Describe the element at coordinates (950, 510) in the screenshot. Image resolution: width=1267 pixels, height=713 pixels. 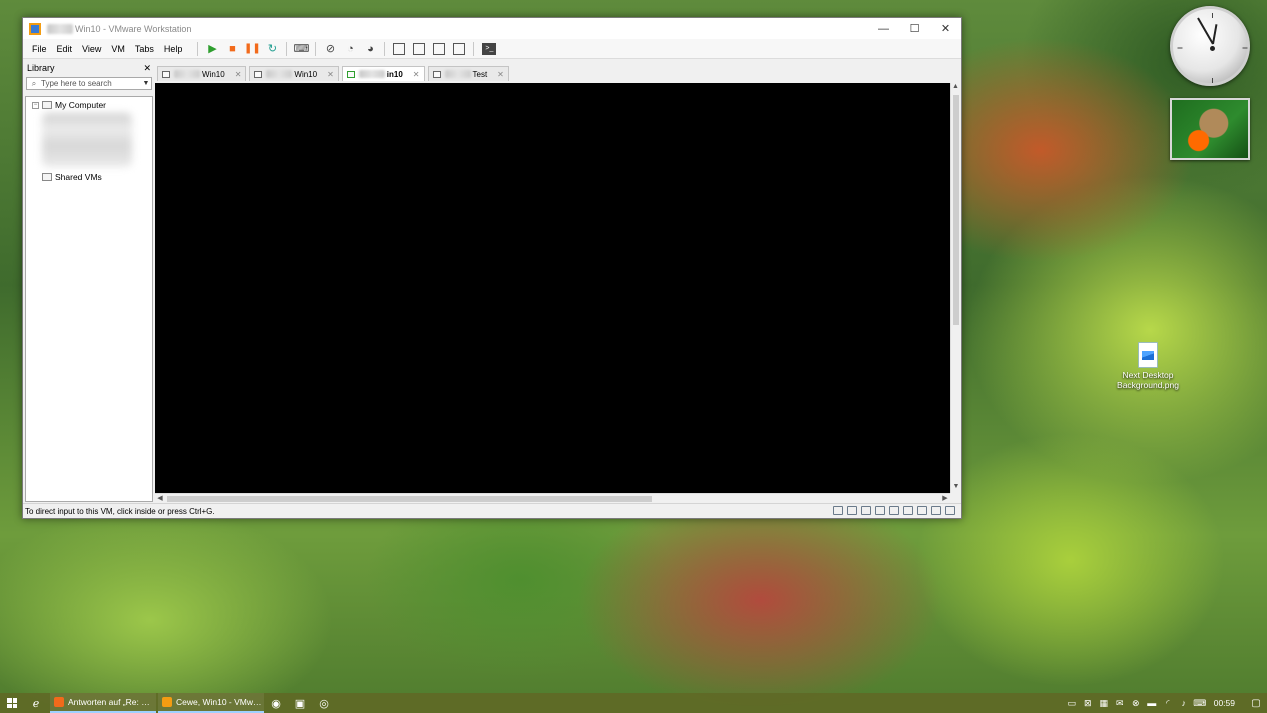
I see `message-log-icon` at that location.